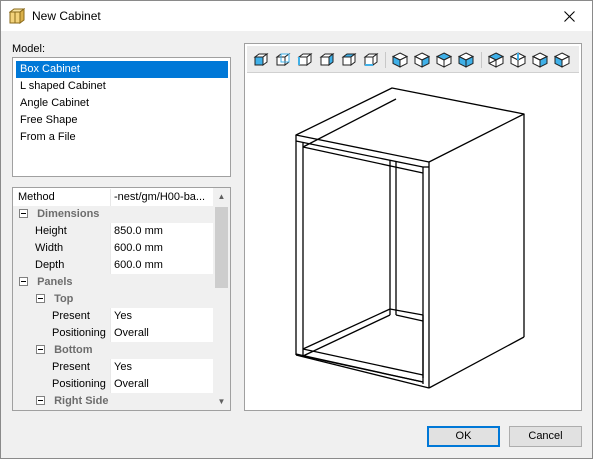 This screenshot has height=459, width=593. Describe the element at coordinates (113, 248) in the screenshot. I see `prop-row-width: Width 600.0 mm` at that location.